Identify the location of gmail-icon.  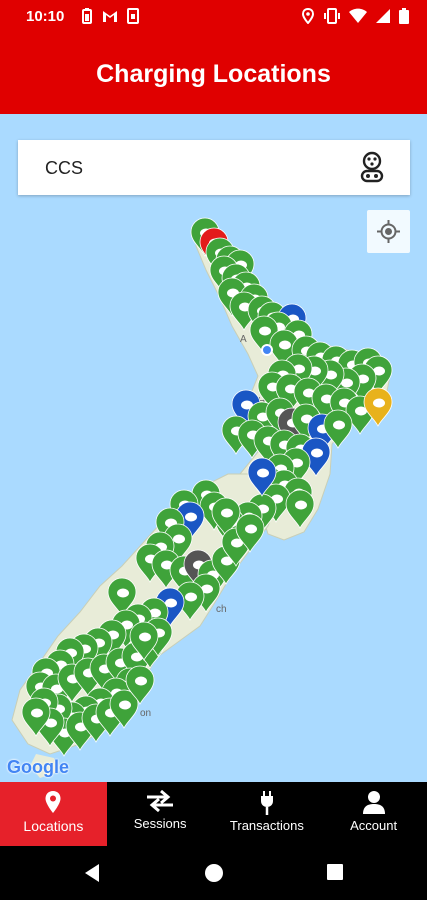
(110, 16).